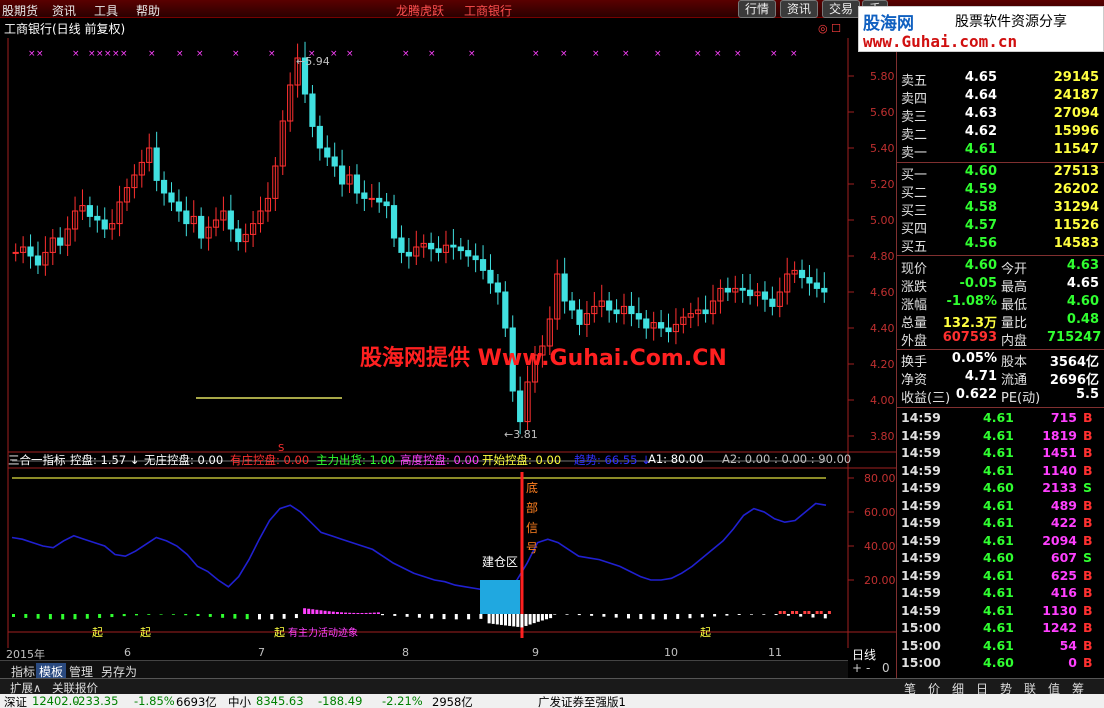  I want to click on panel-tab: 价, so click(934, 688).